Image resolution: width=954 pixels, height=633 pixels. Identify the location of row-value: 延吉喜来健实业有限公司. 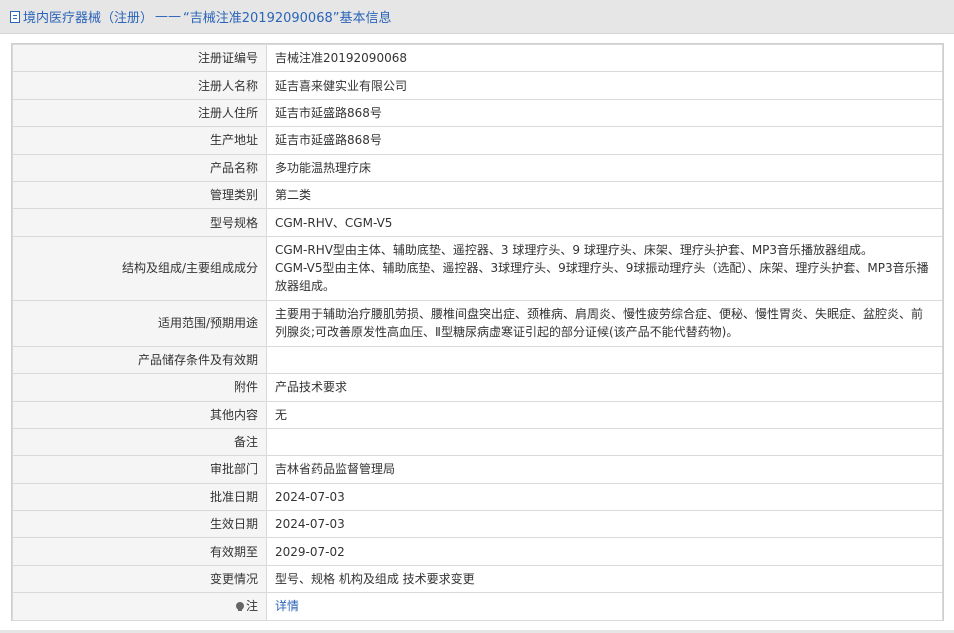
(604, 85).